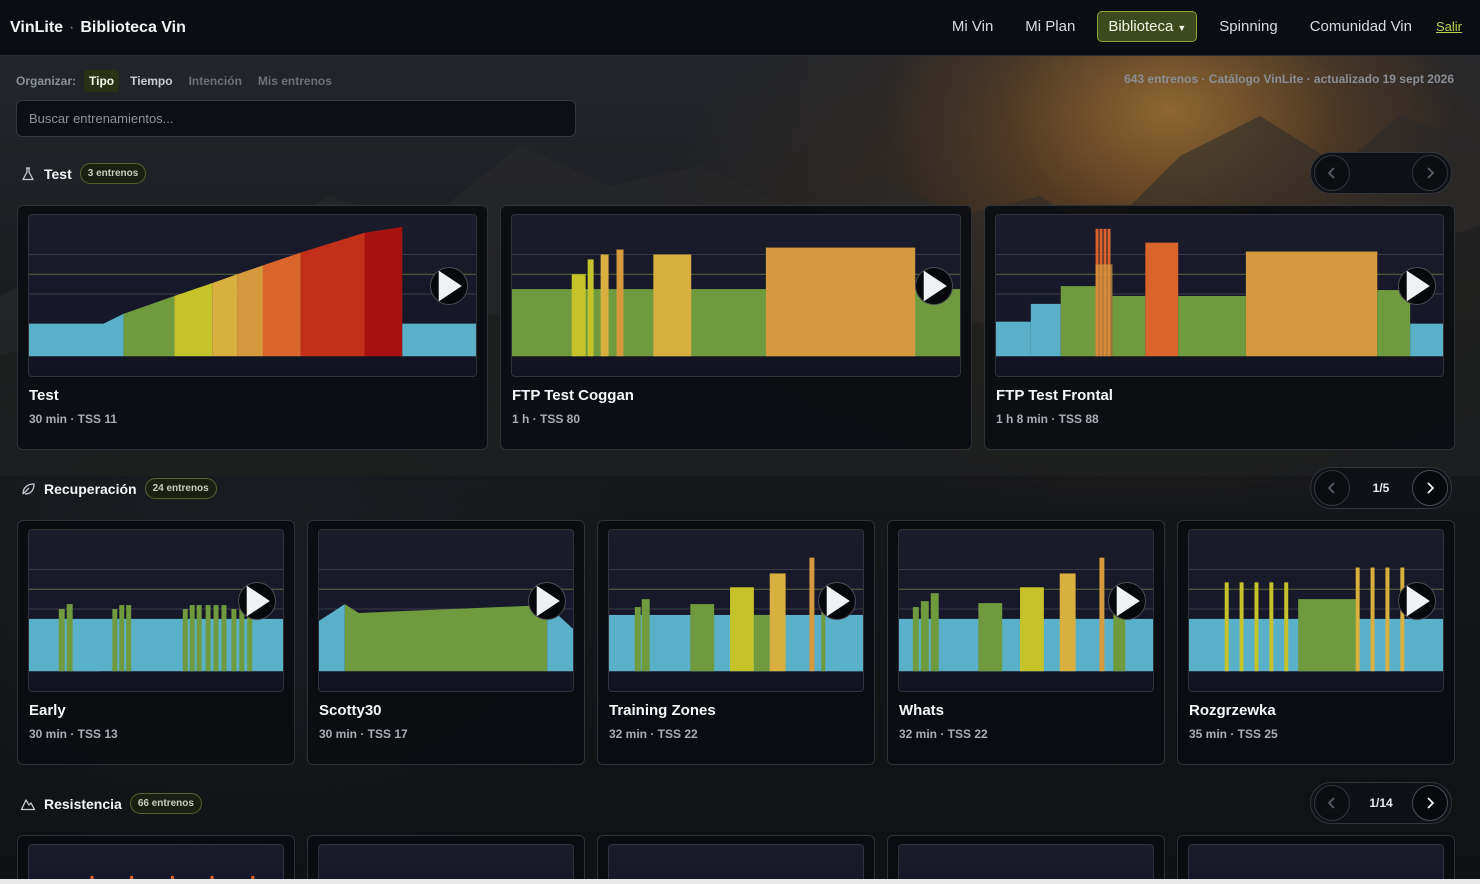 The height and width of the screenshot is (884, 1480). Describe the element at coordinates (1054, 395) in the screenshot. I see `workout-name: FTP Test Frontal` at that location.